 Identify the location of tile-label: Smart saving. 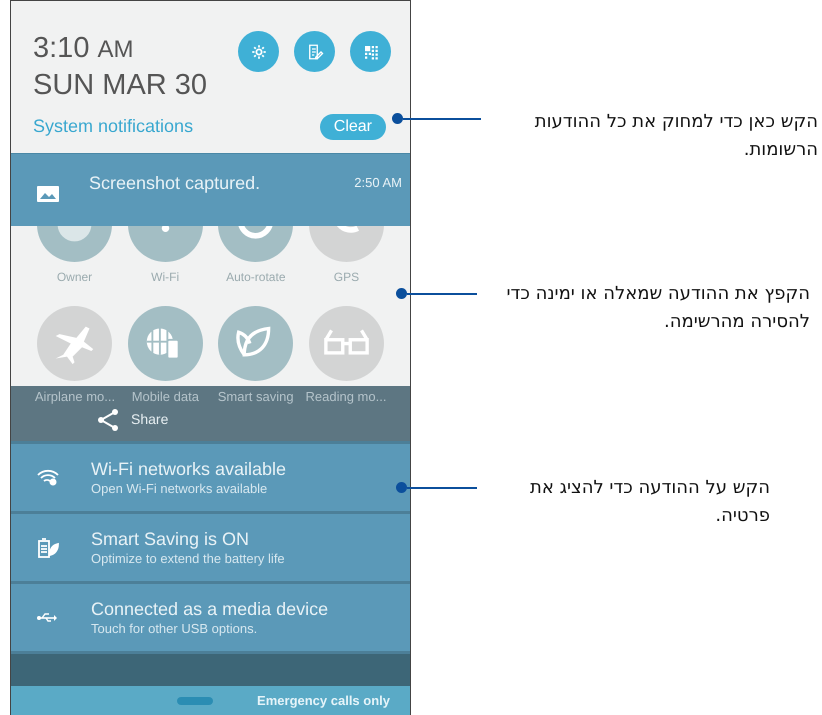
(255, 397).